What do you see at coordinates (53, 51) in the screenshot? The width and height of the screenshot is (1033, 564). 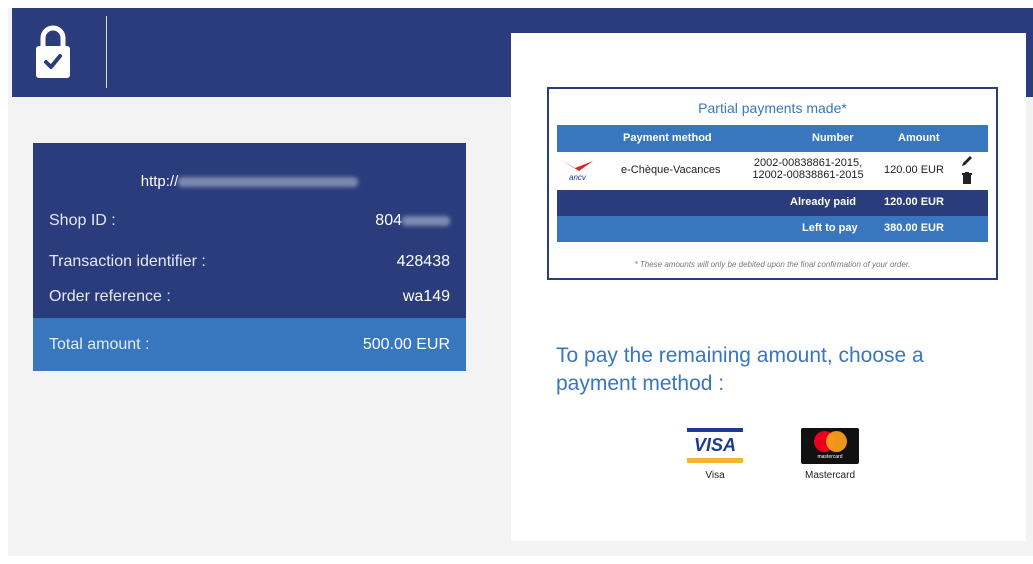 I see `lock-check-icon` at bounding box center [53, 51].